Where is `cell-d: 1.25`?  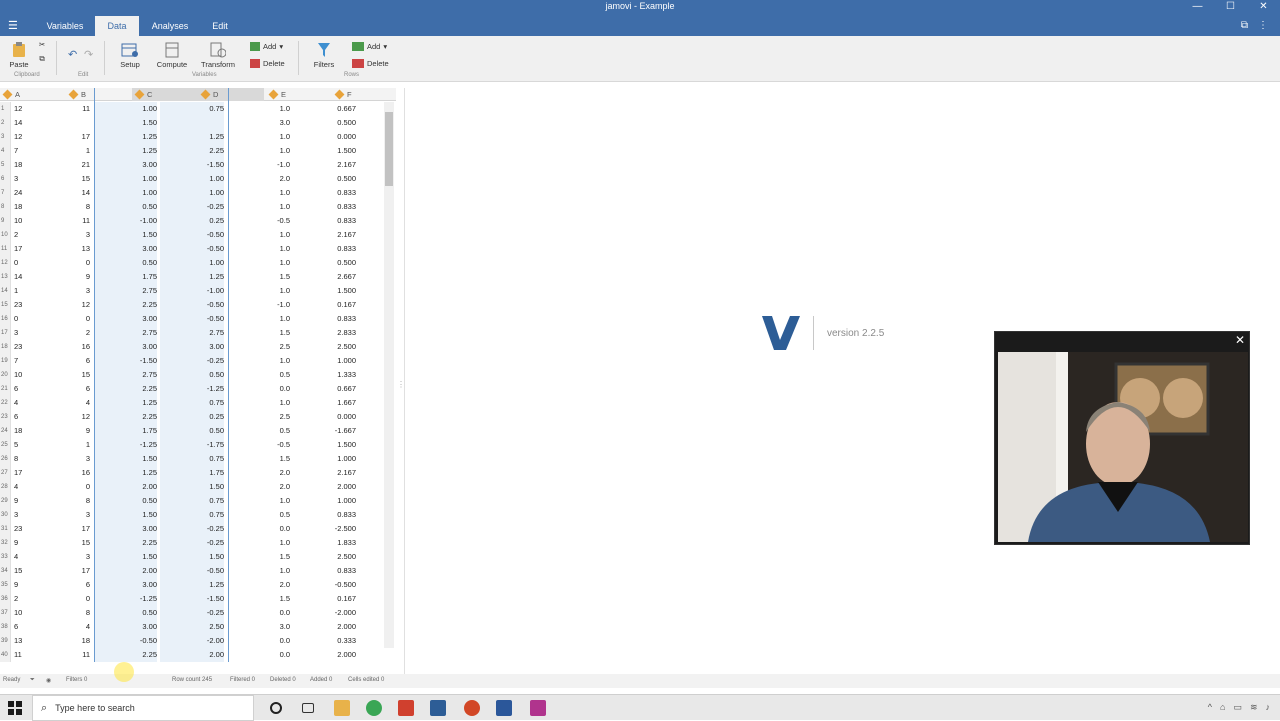
cell-d: 1.25 is located at coordinates (192, 137).